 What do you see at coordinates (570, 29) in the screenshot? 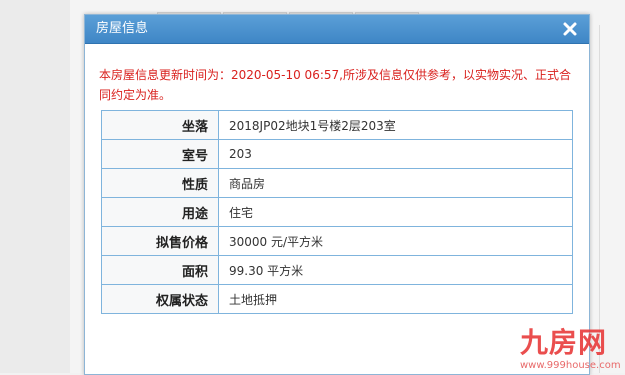
I see `close-icon` at bounding box center [570, 29].